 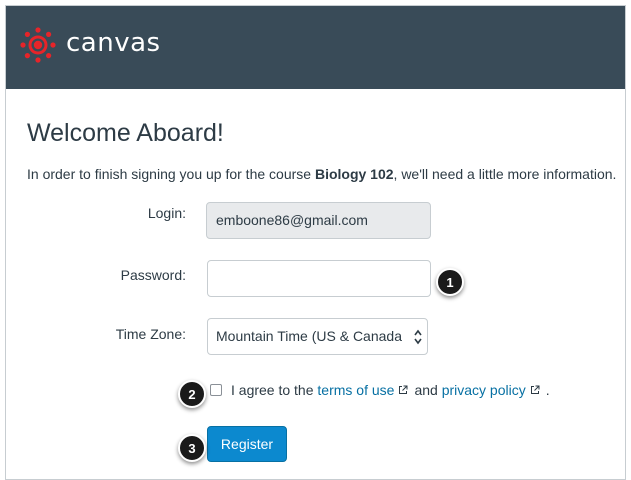 I want to click on register-button: Register, so click(x=247, y=444).